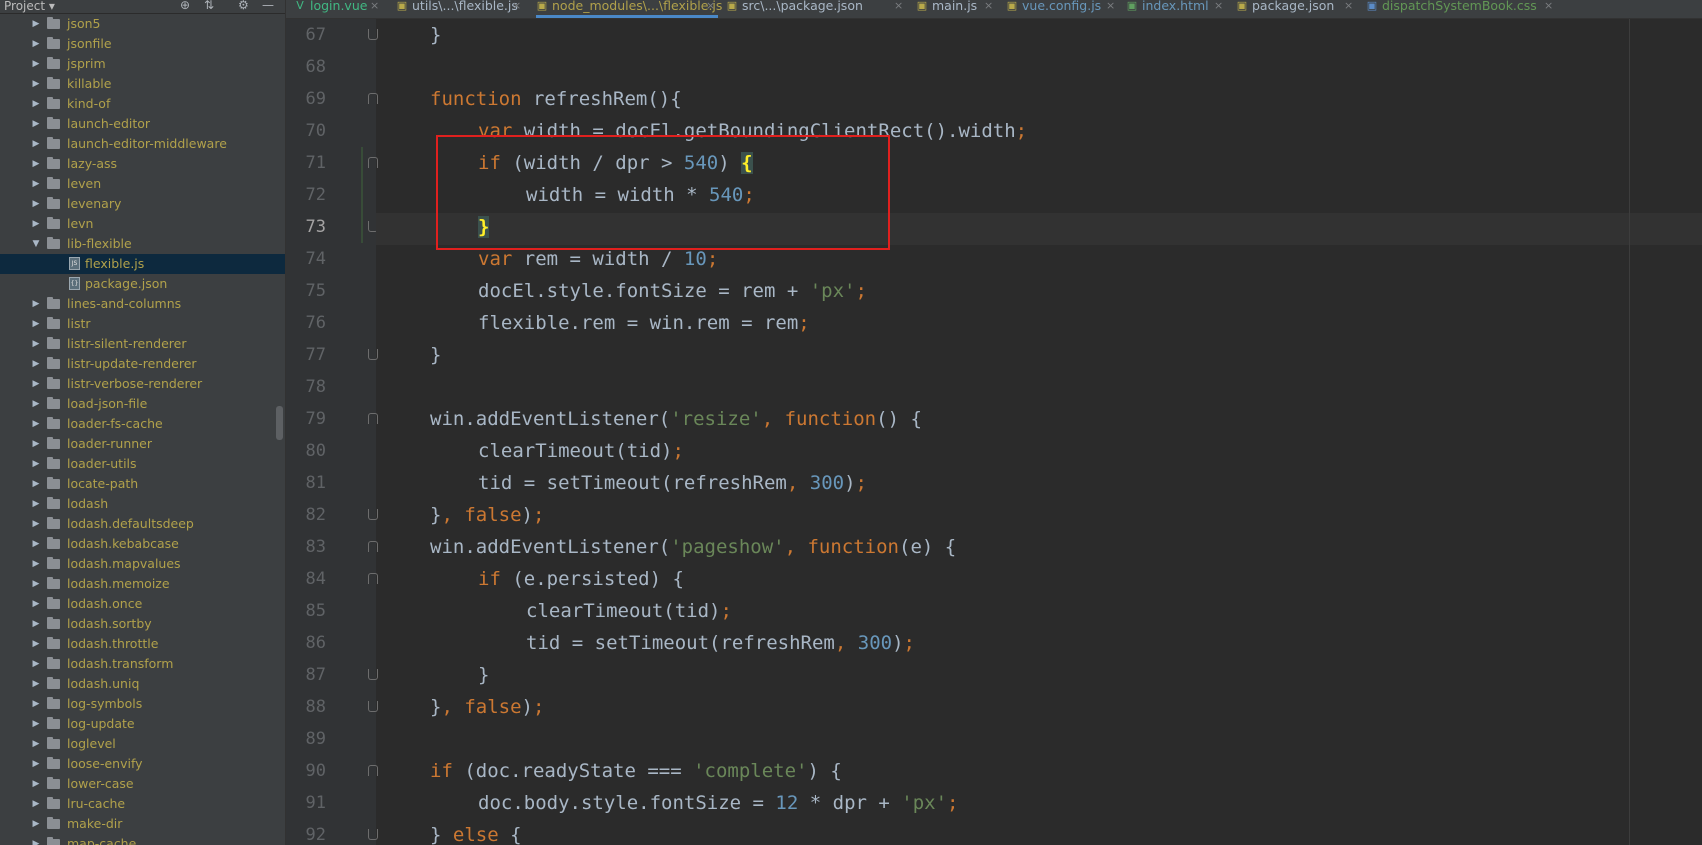 Image resolution: width=1702 pixels, height=845 pixels. Describe the element at coordinates (142, 839) in the screenshot. I see `tree-folder: ▶ map-cache` at that location.